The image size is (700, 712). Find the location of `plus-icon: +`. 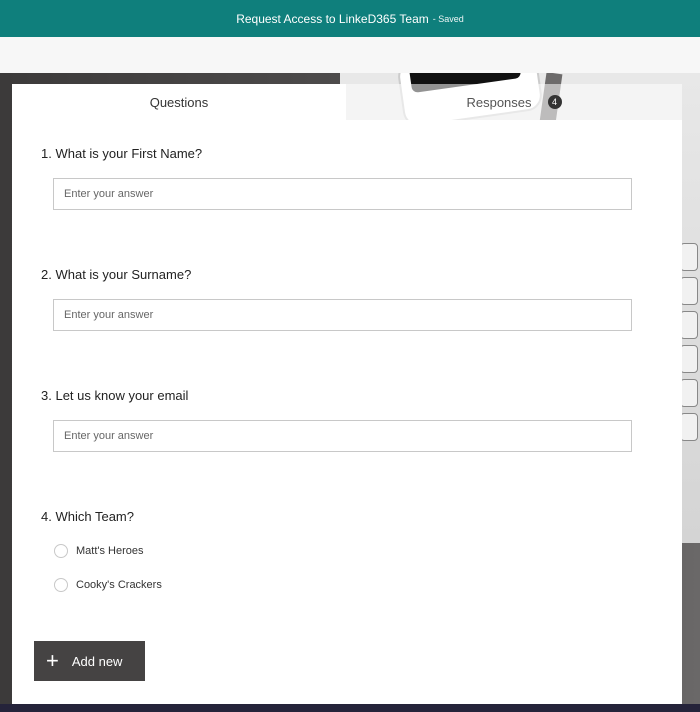

plus-icon: + is located at coordinates (52, 660).